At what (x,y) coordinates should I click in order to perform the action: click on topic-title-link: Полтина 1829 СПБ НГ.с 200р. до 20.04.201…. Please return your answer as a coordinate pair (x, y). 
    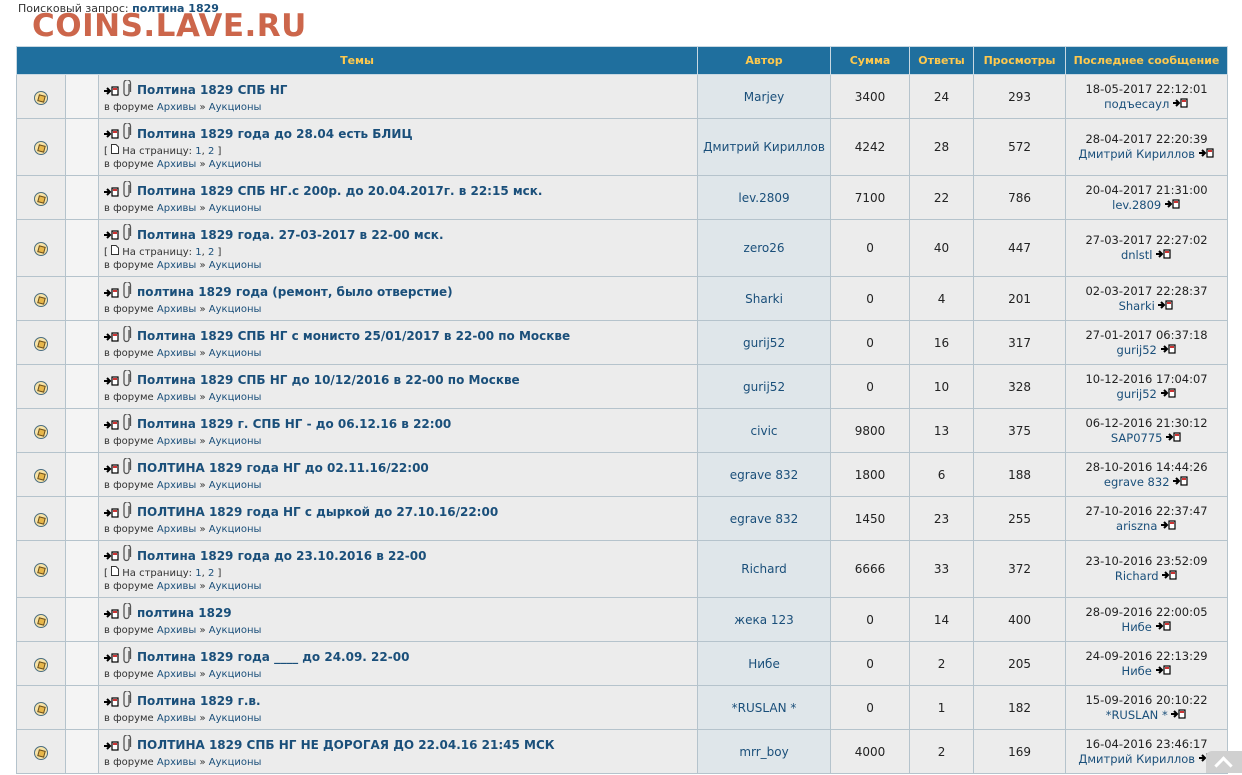
    Looking at the image, I should click on (339, 191).